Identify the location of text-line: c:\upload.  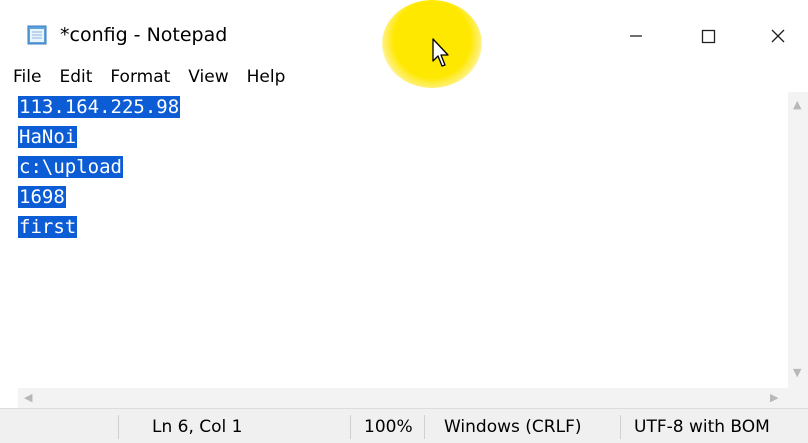
(403, 167).